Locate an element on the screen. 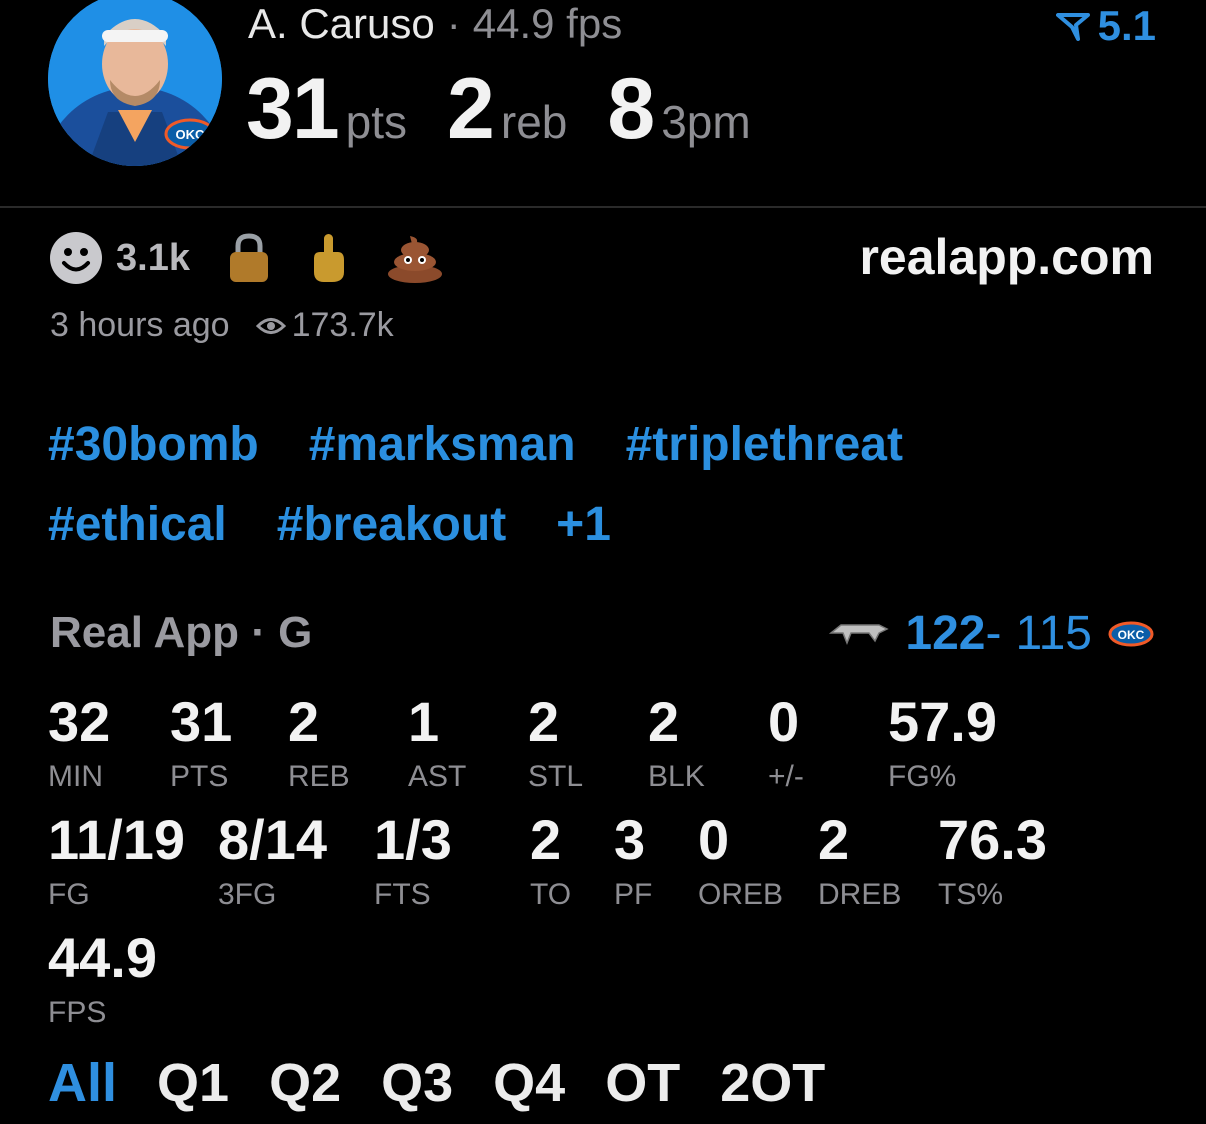  smile-reaction-count: 3.1k is located at coordinates (153, 257).